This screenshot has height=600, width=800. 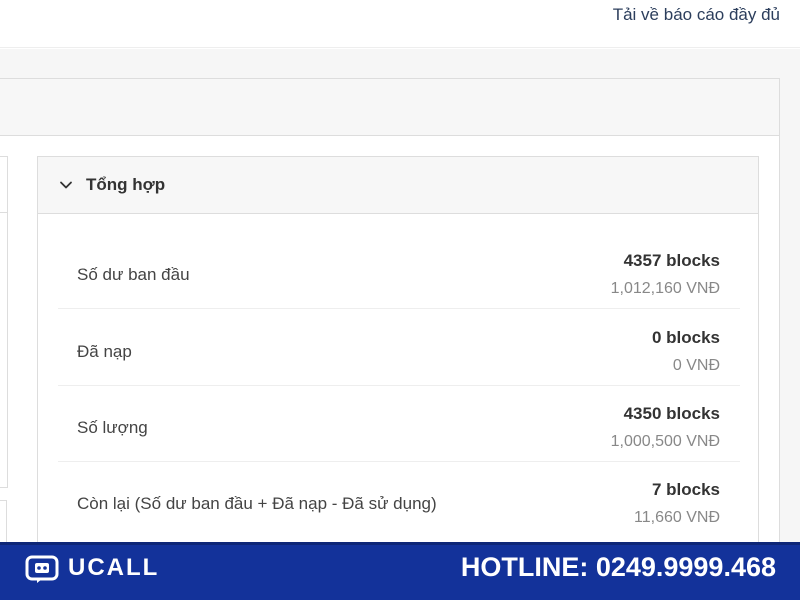 What do you see at coordinates (696, 365) in the screenshot?
I see `row-vnd-value: 0 VNĐ` at bounding box center [696, 365].